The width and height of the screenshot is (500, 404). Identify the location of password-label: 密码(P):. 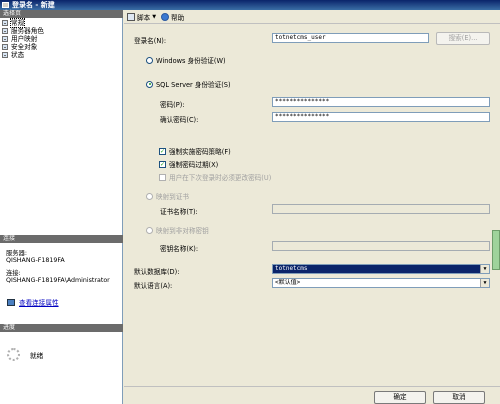
(172, 105).